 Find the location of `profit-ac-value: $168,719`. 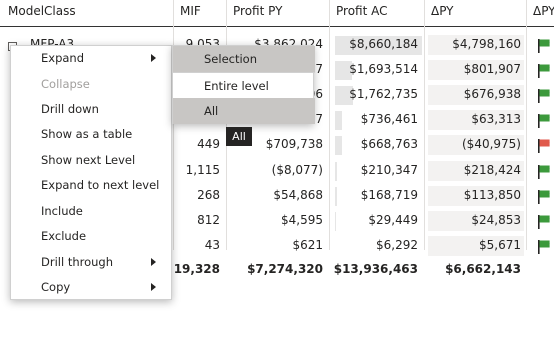

profit-ac-value: $168,719 is located at coordinates (389, 195).